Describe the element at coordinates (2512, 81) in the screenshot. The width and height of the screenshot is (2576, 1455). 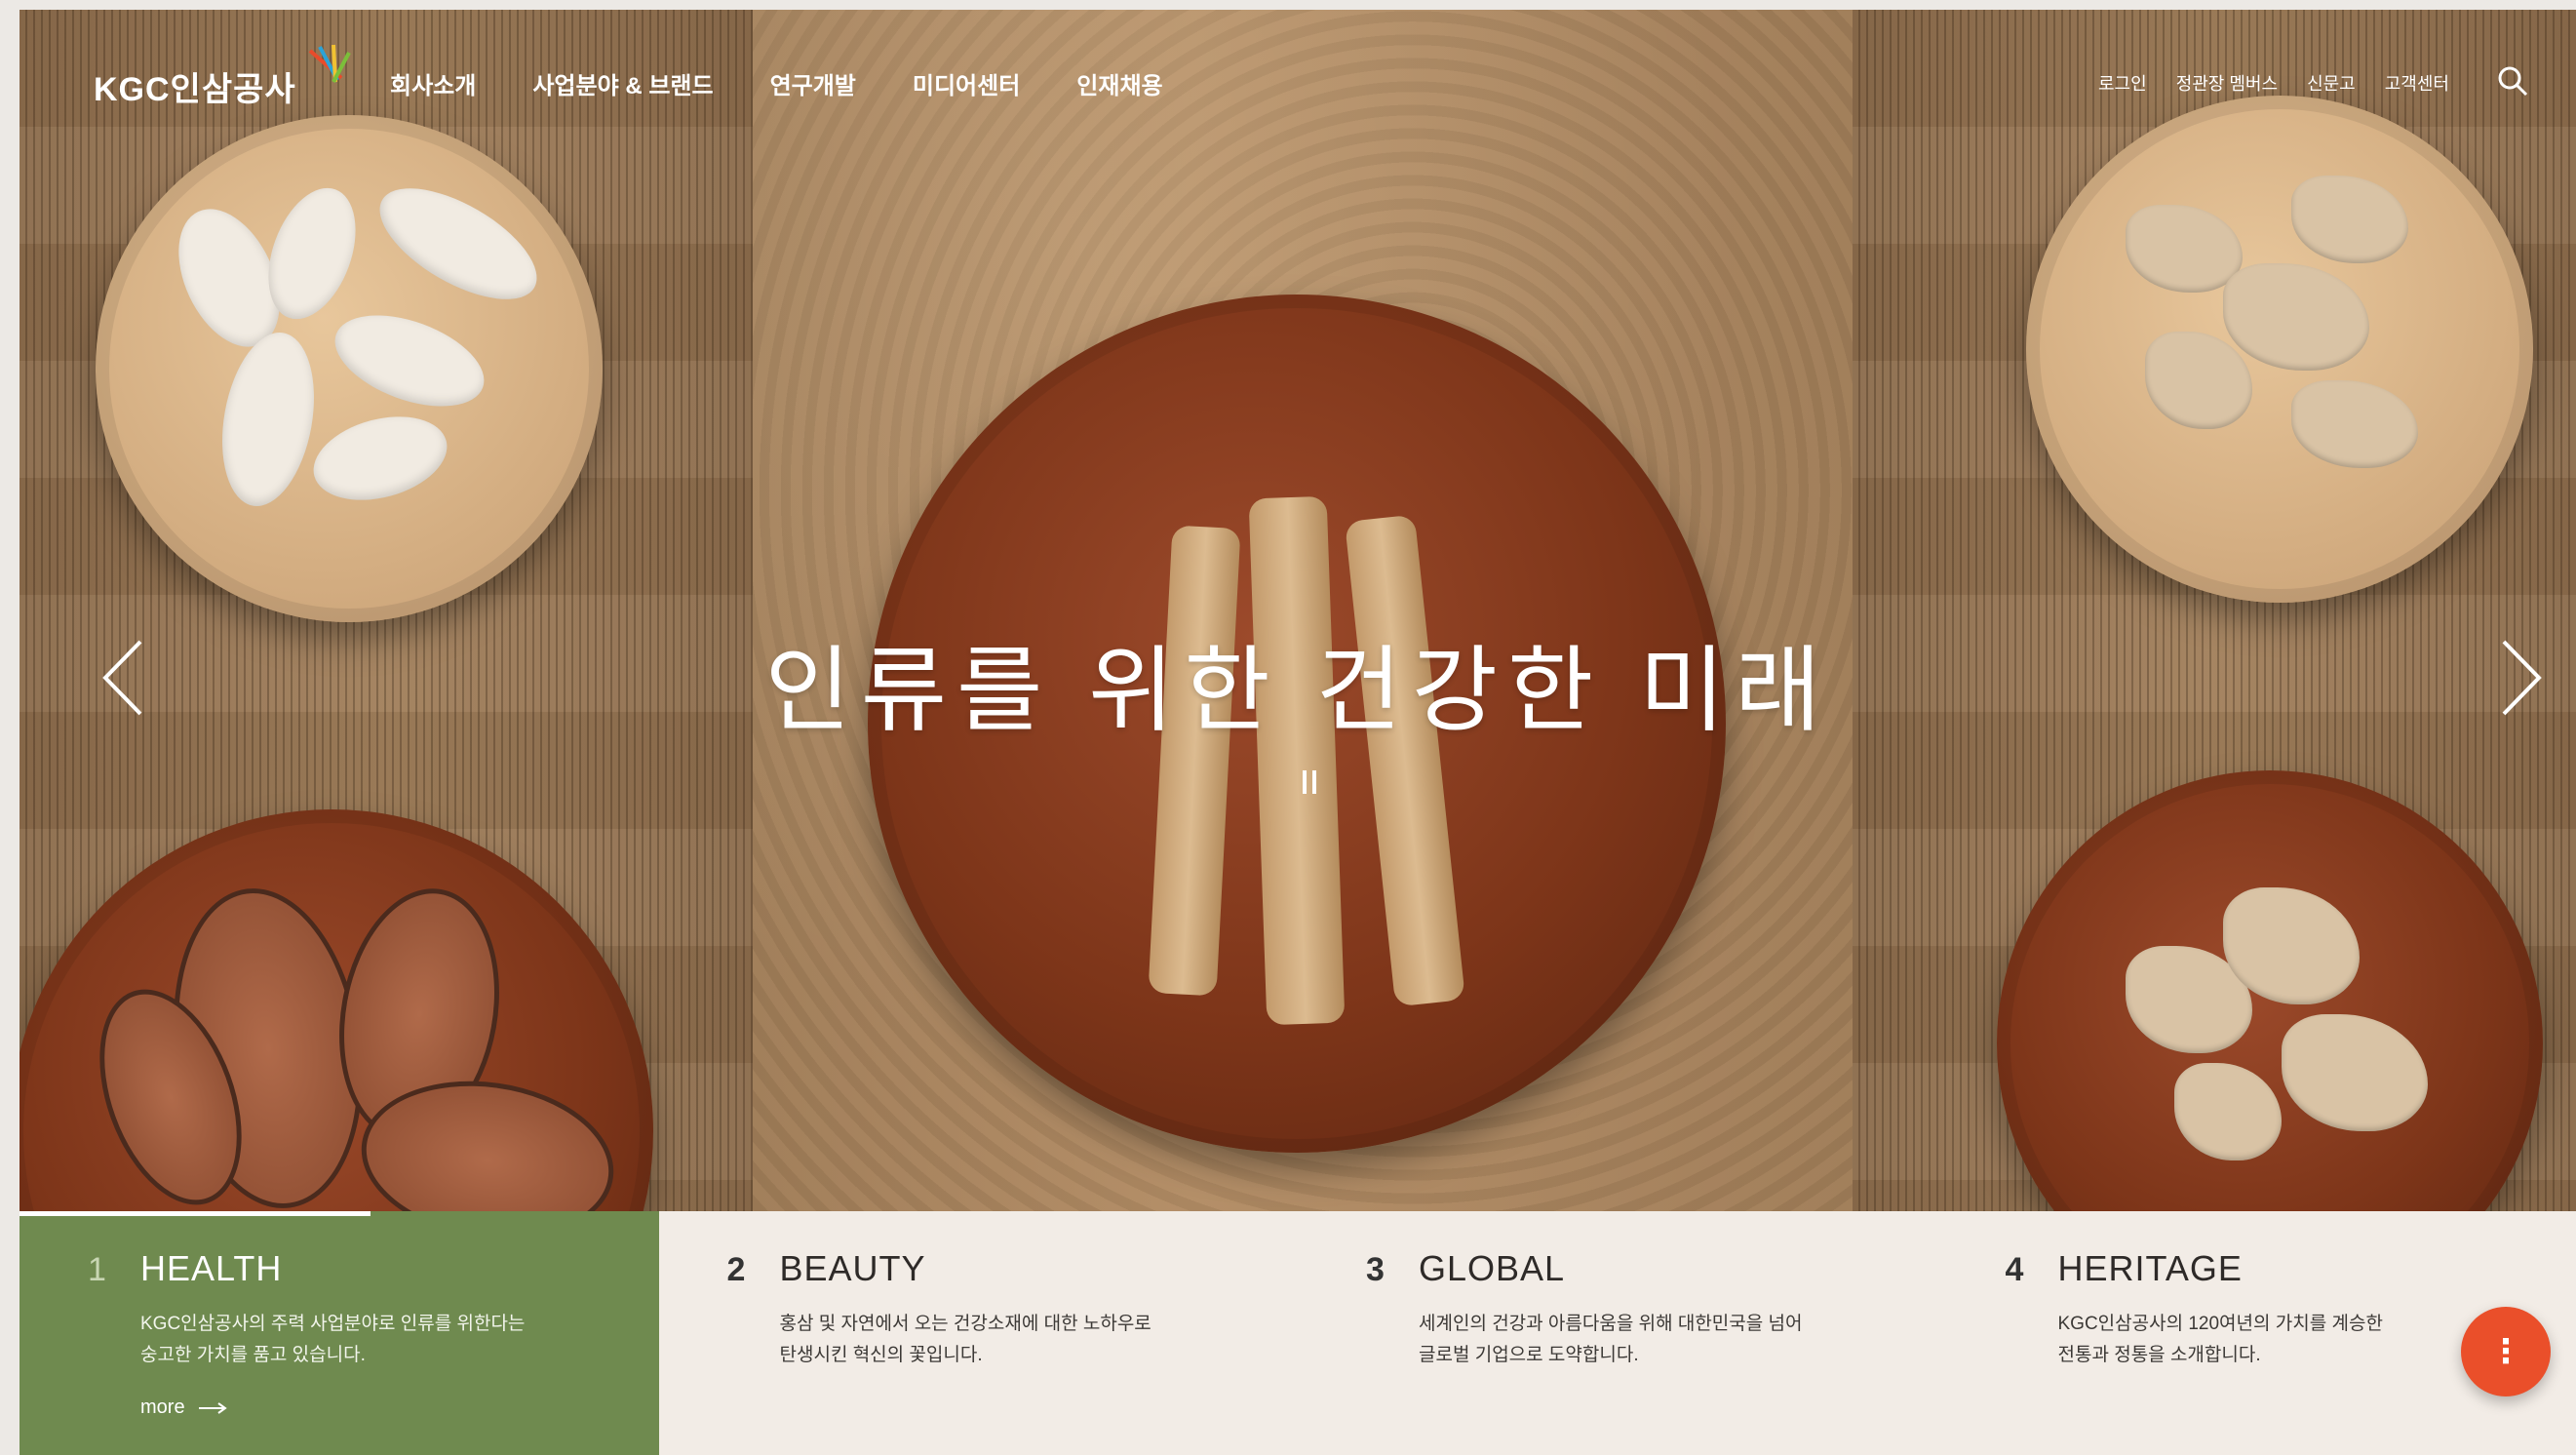
I see `search-icon` at that location.